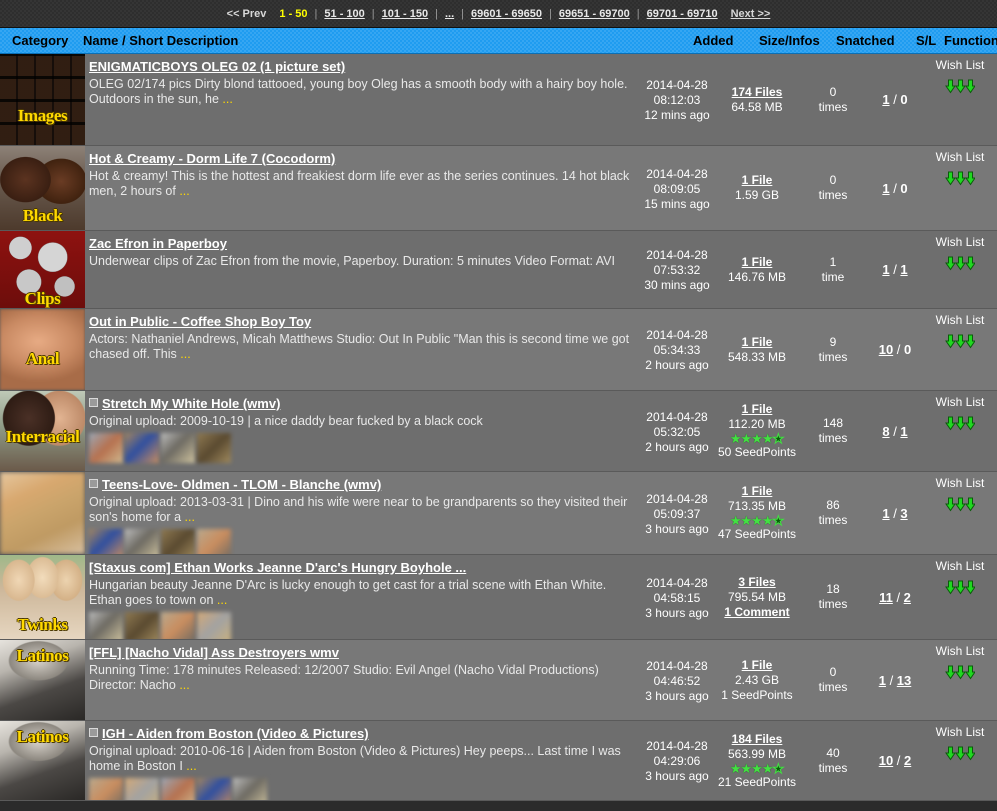  What do you see at coordinates (757, 739) in the screenshot?
I see `file-count-link: 184 Files` at bounding box center [757, 739].